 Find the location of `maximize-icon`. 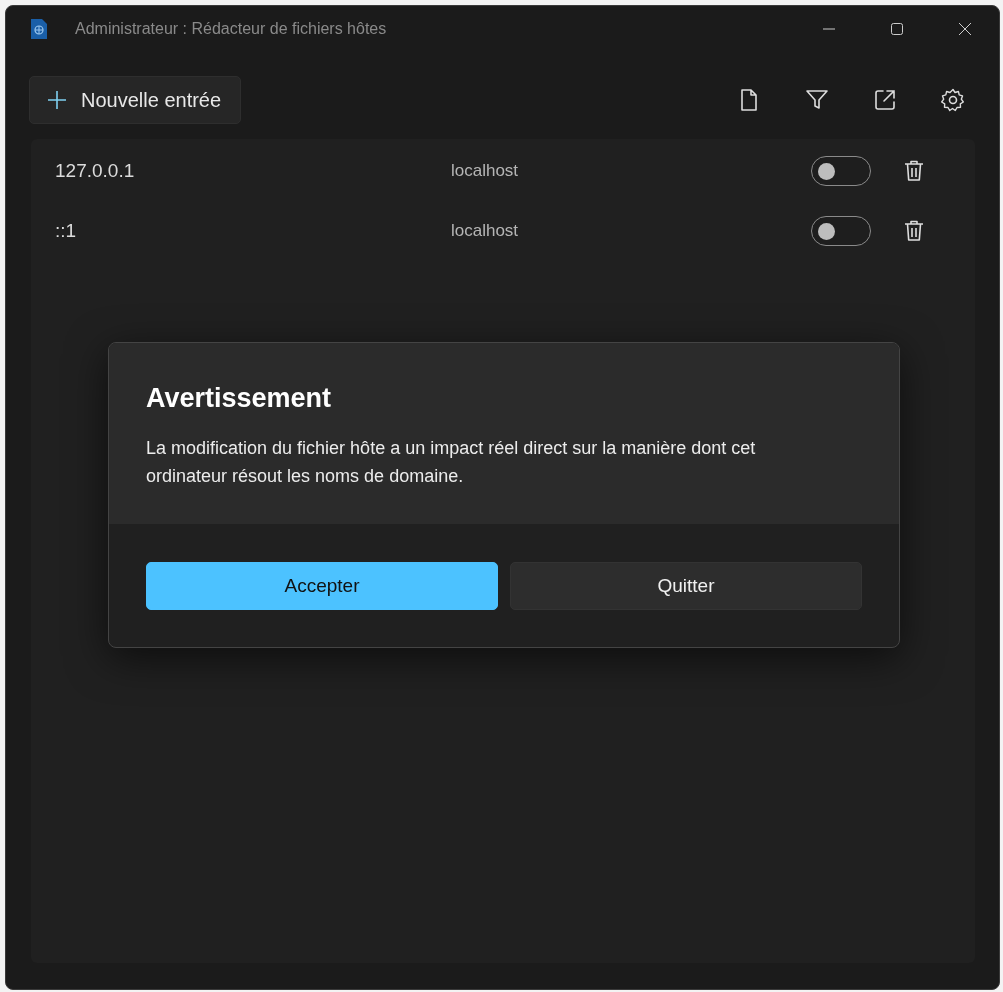

maximize-icon is located at coordinates (897, 29).